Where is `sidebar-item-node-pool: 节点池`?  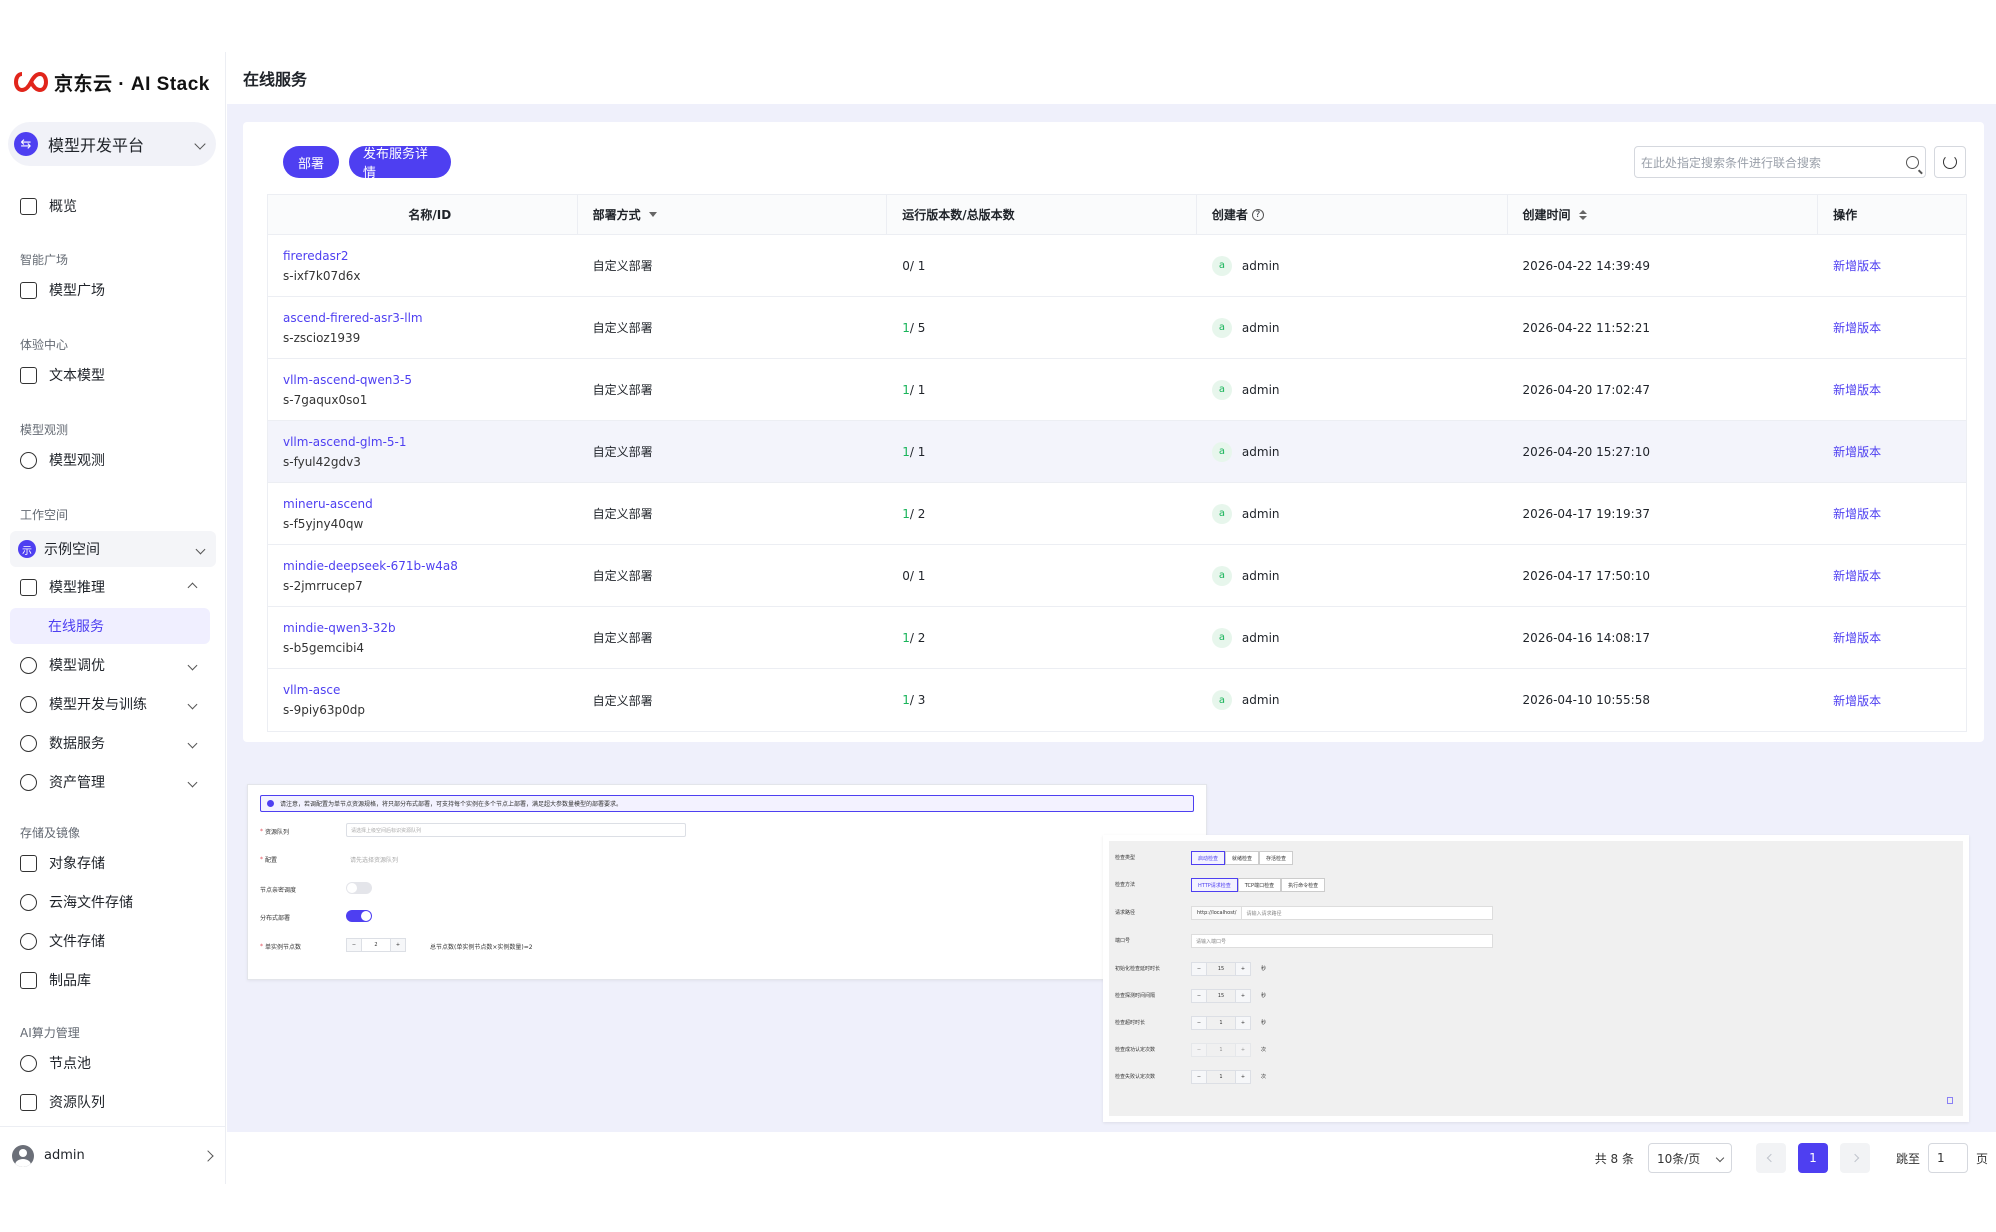
sidebar-item-node-pool: 节点池 is located at coordinates (110, 1063).